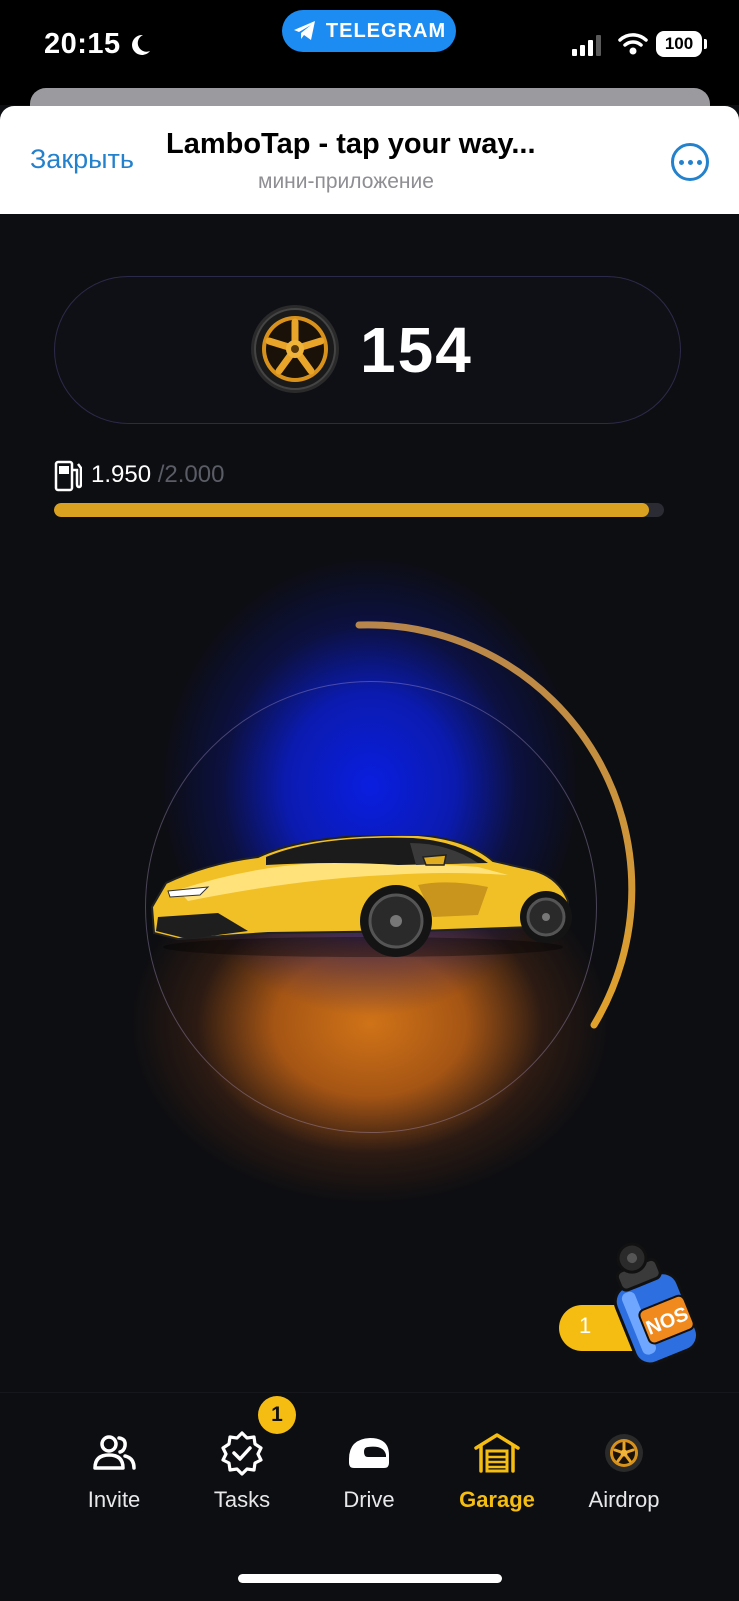 The width and height of the screenshot is (739, 1601). What do you see at coordinates (114, 1453) in the screenshot?
I see `users-icon` at bounding box center [114, 1453].